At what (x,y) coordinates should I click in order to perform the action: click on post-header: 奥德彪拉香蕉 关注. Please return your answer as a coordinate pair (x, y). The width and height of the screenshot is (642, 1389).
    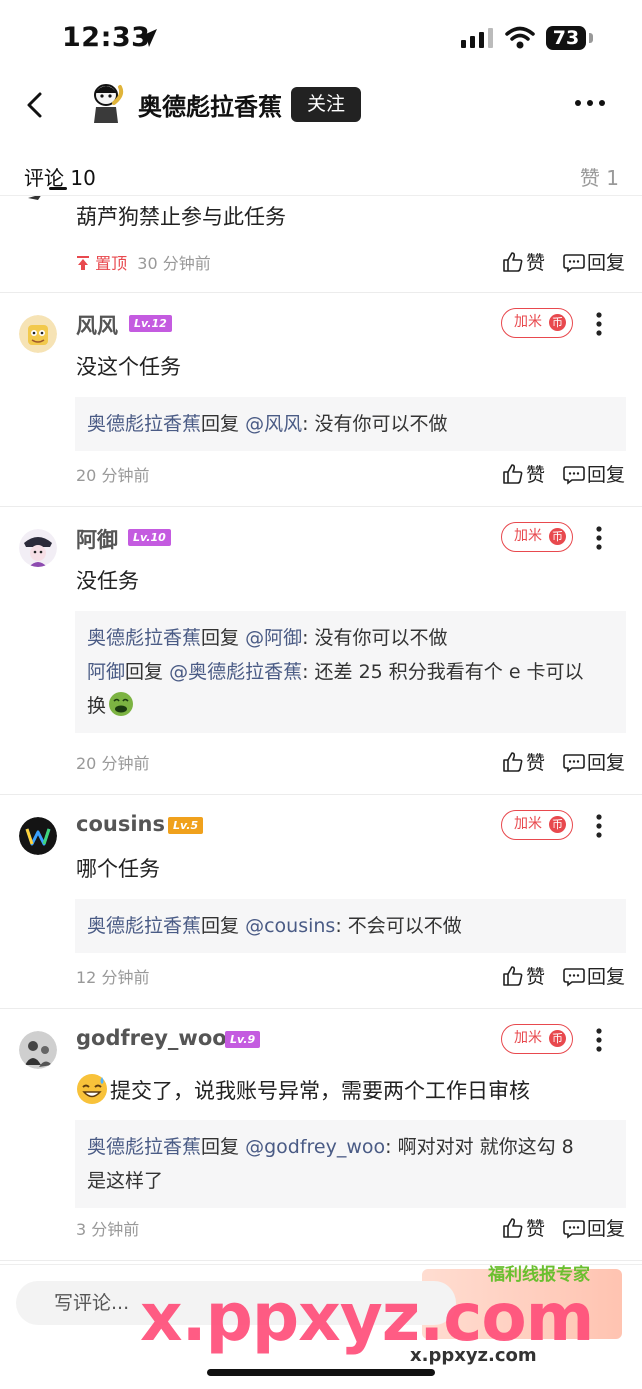
    Looking at the image, I should click on (321, 106).